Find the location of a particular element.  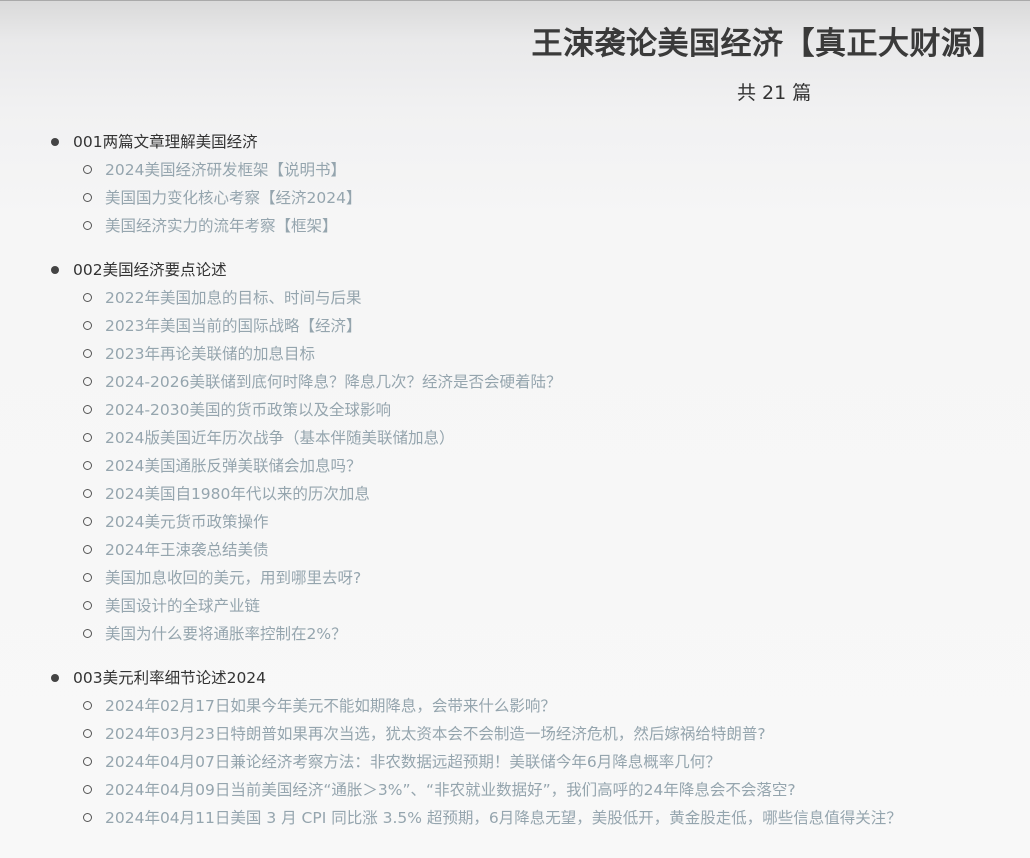

article-link: 2024版美国近年历次战争（基本伴随美联储加息） is located at coordinates (515, 438).